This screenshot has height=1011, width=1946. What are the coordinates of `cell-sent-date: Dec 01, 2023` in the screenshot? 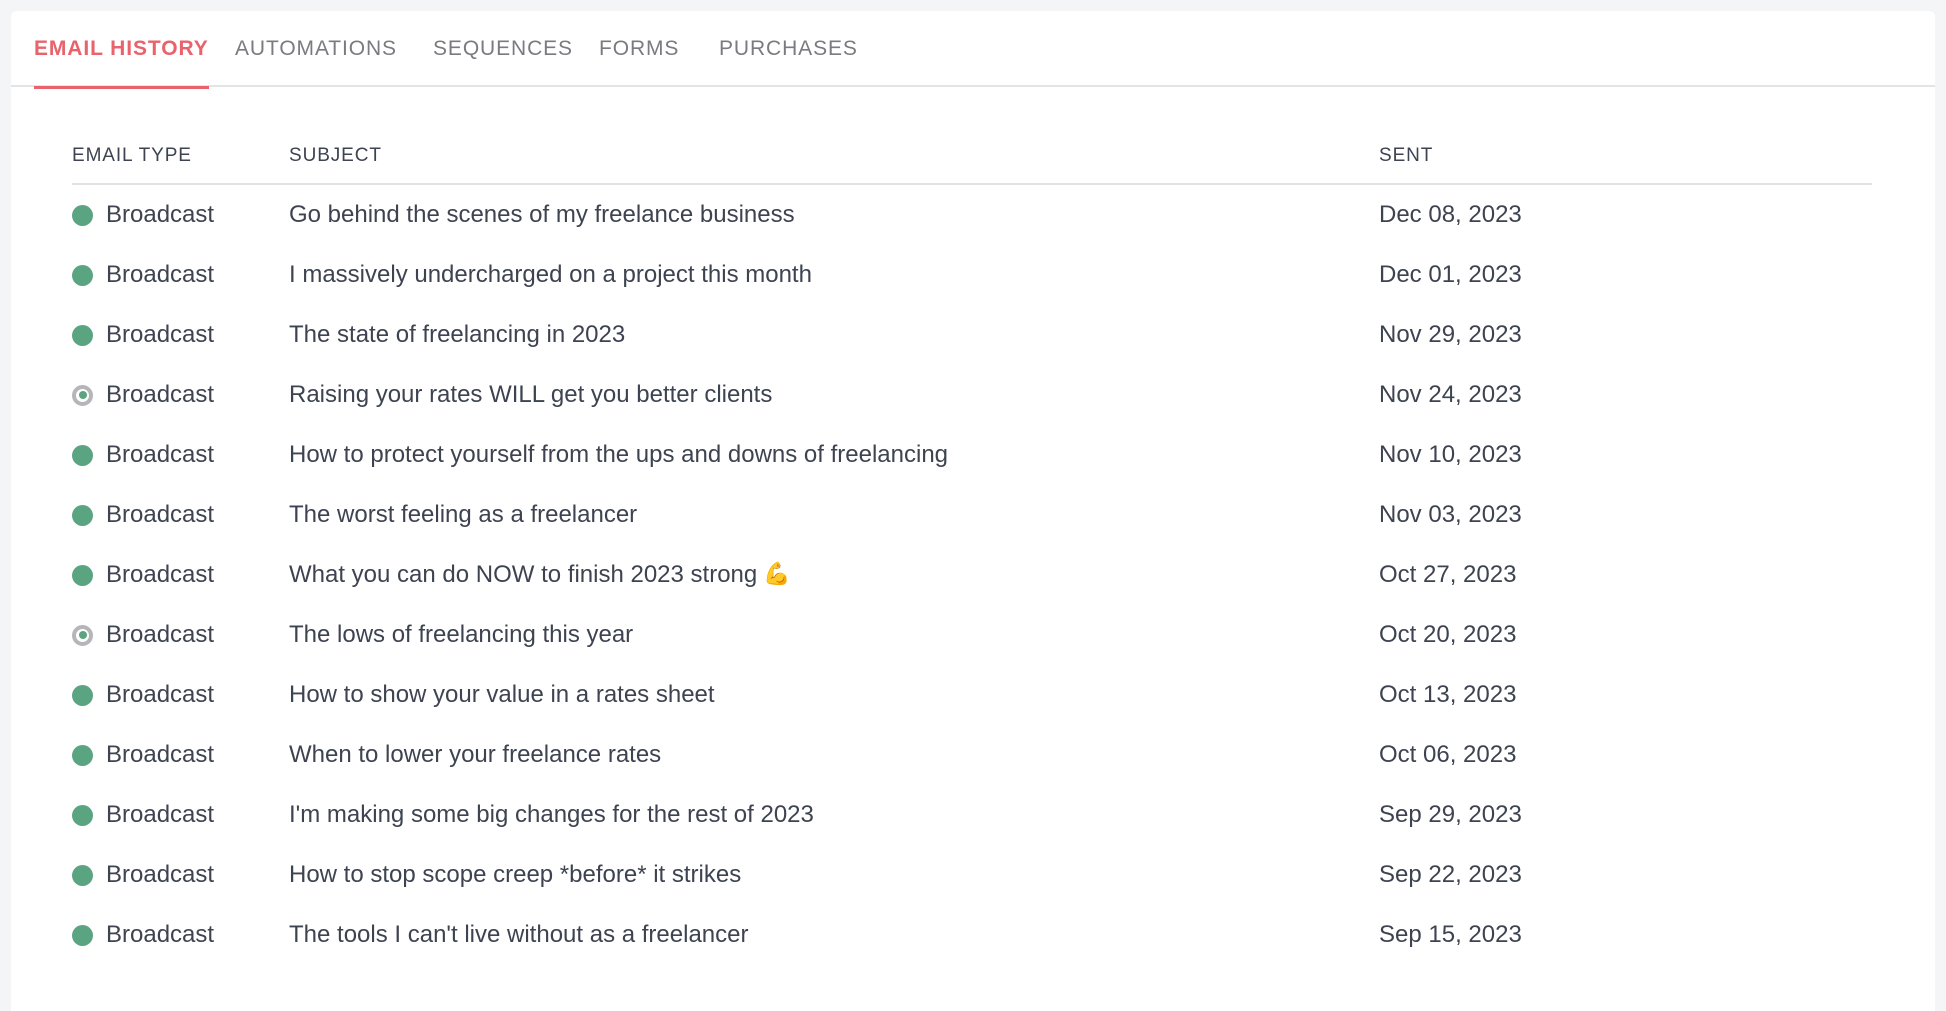 It's located at (1450, 274).